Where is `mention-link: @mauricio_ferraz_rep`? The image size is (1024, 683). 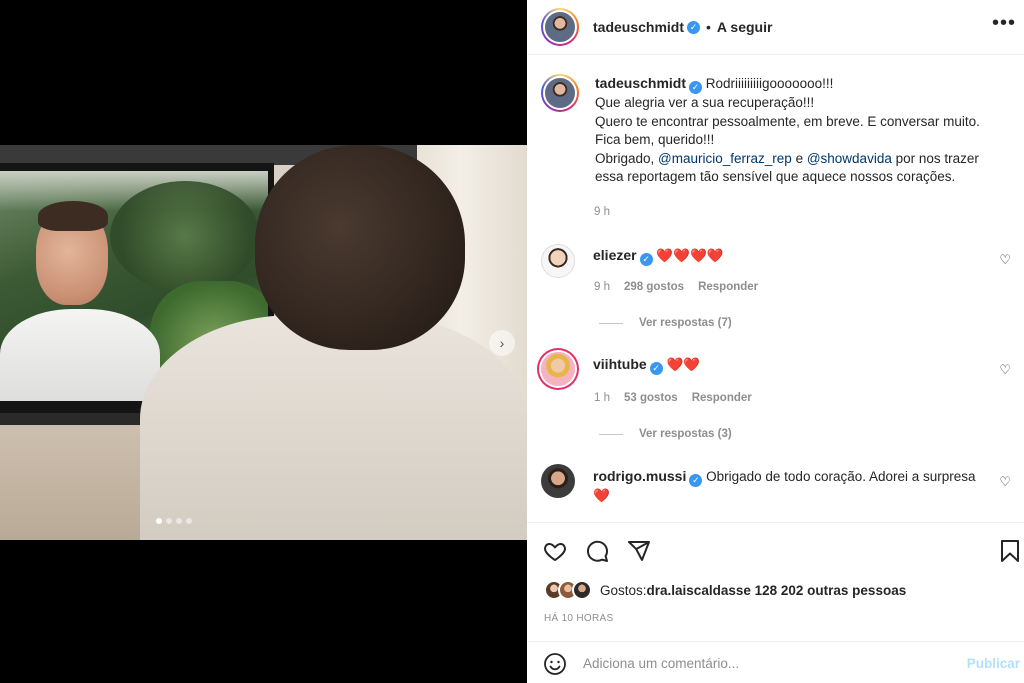
mention-link: @mauricio_ferraz_rep is located at coordinates (725, 158).